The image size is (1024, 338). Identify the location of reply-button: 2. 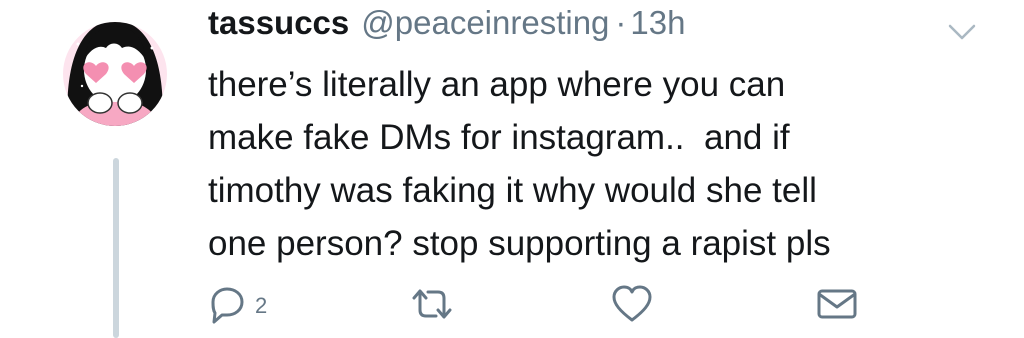
(236, 304).